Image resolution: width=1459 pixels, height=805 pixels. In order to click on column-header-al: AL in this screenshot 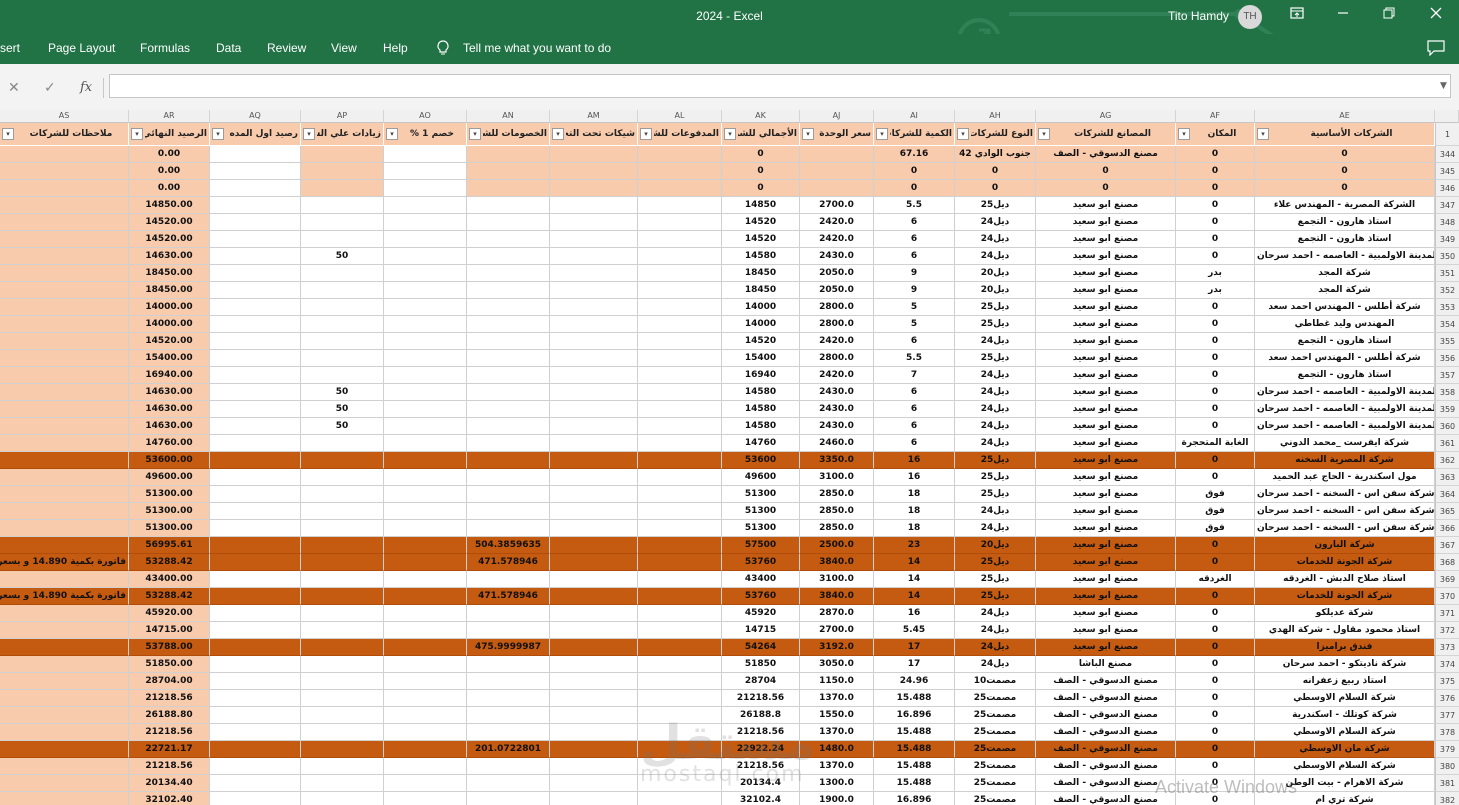, I will do `click(680, 116)`.